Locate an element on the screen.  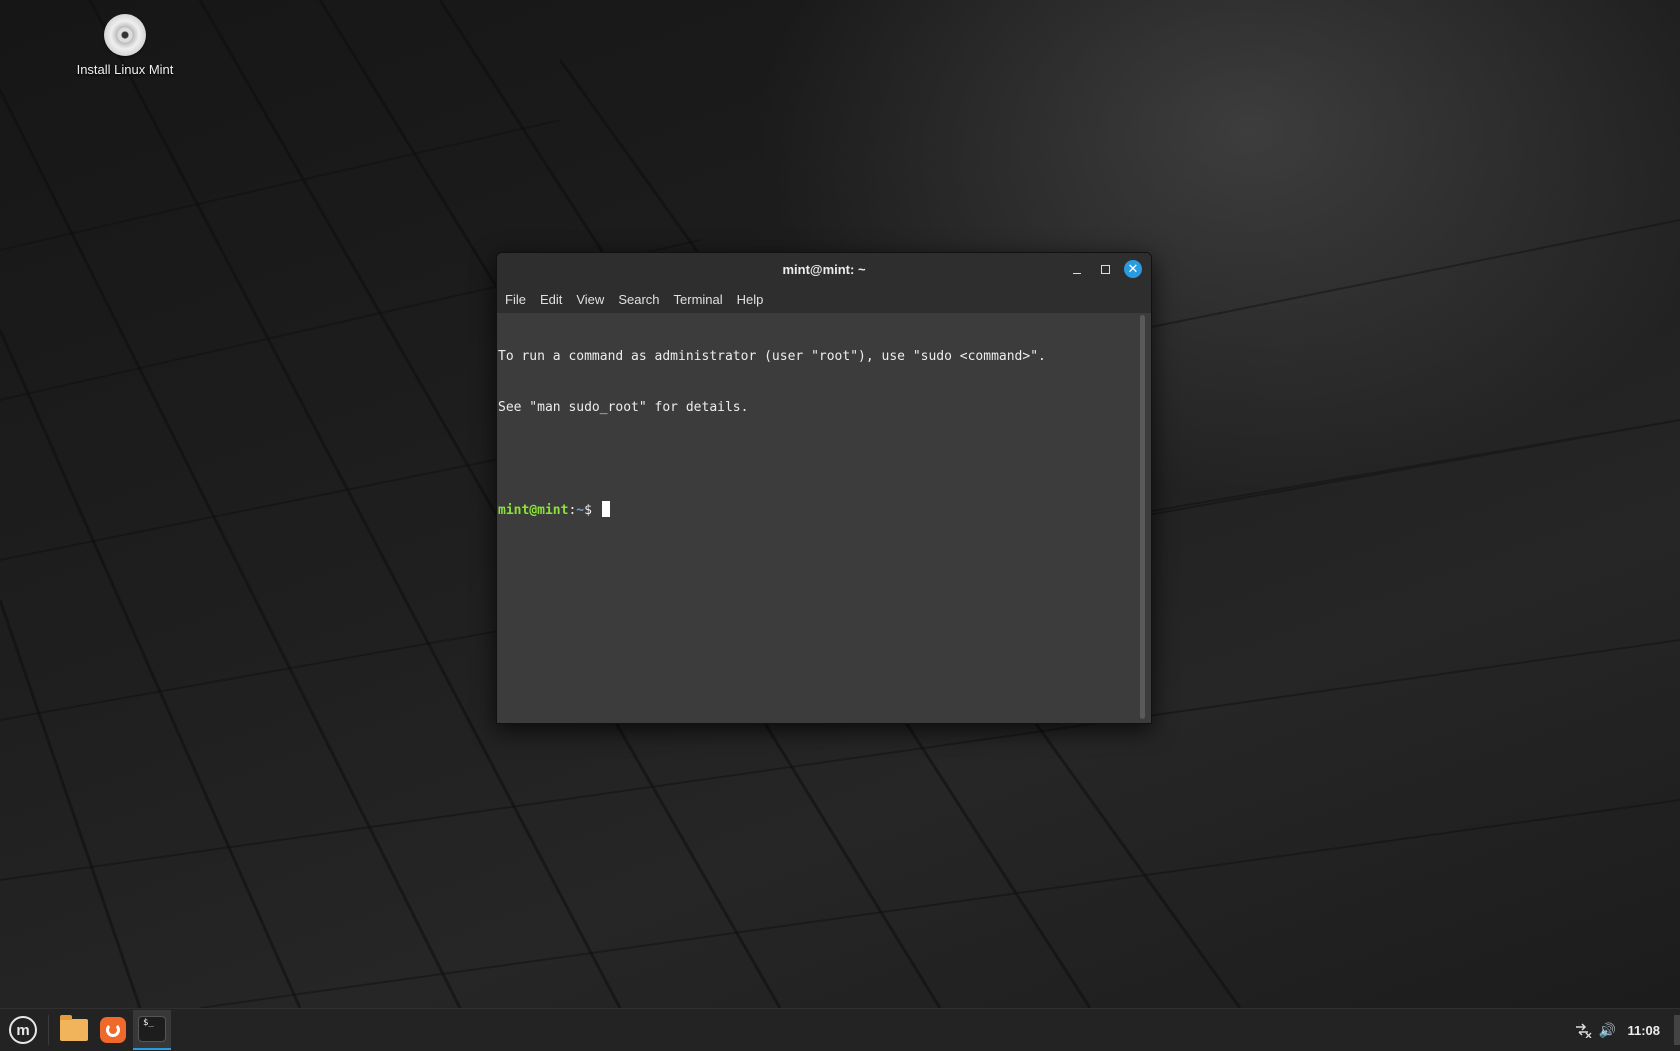
close-icon: ✕ is located at coordinates (1133, 269).